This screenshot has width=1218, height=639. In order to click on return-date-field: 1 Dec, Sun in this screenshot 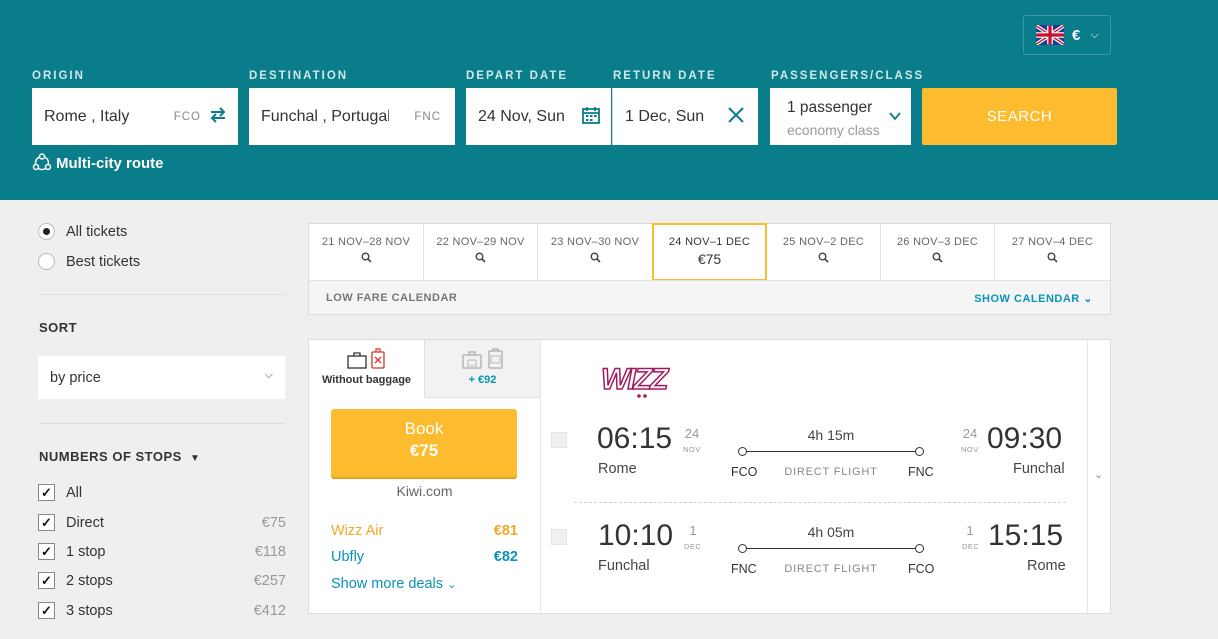, I will do `click(685, 116)`.